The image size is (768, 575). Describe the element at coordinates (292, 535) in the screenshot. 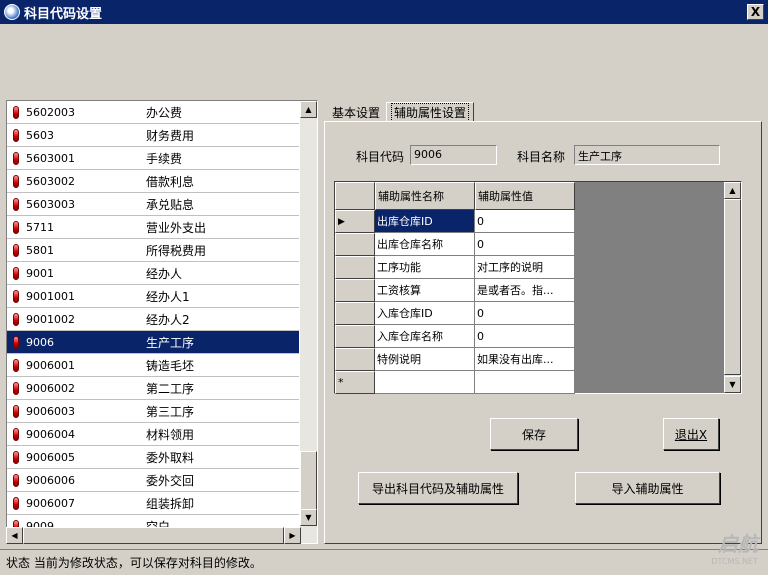

I see `scroll-right-arrow-icon: ▶` at that location.